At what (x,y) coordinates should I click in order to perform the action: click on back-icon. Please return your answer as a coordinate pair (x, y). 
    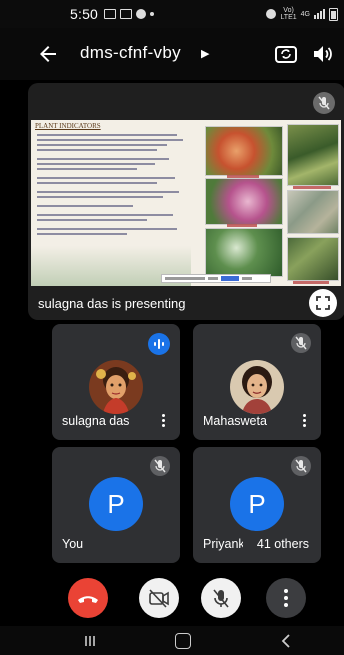
    Looking at the image, I should click on (286, 641).